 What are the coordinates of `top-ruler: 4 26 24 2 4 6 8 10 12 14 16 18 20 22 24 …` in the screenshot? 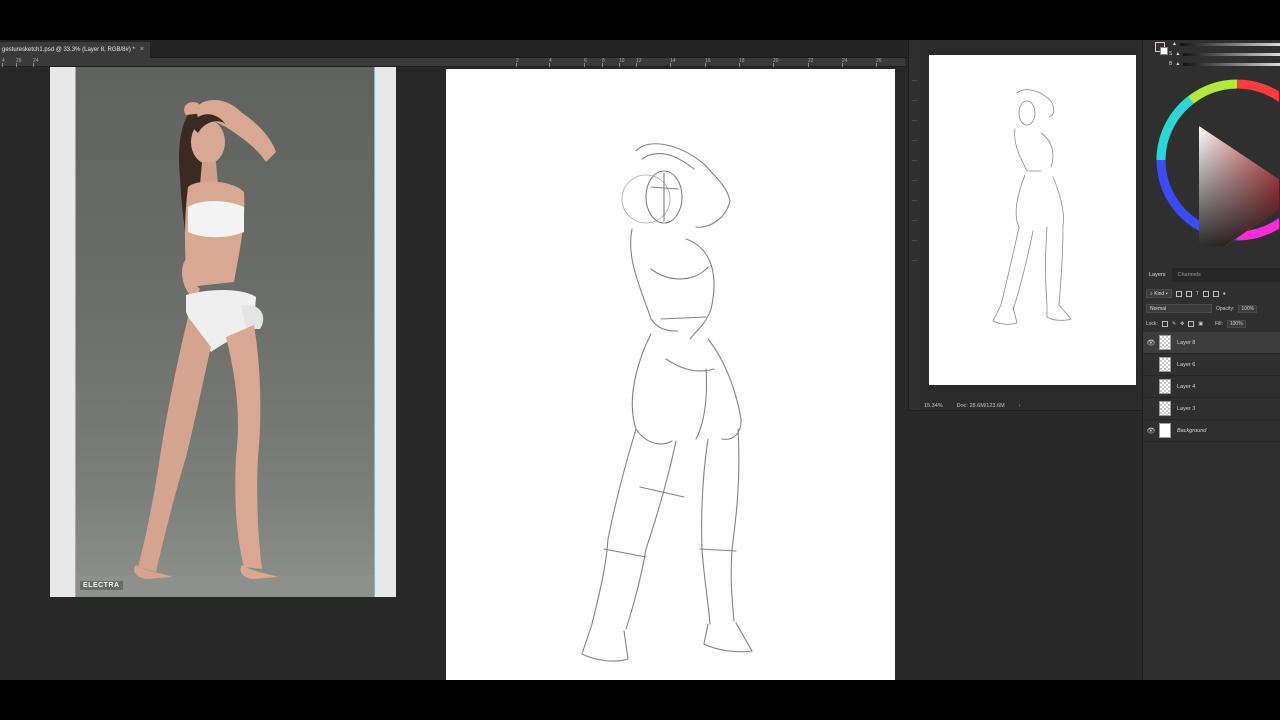 It's located at (452, 62).